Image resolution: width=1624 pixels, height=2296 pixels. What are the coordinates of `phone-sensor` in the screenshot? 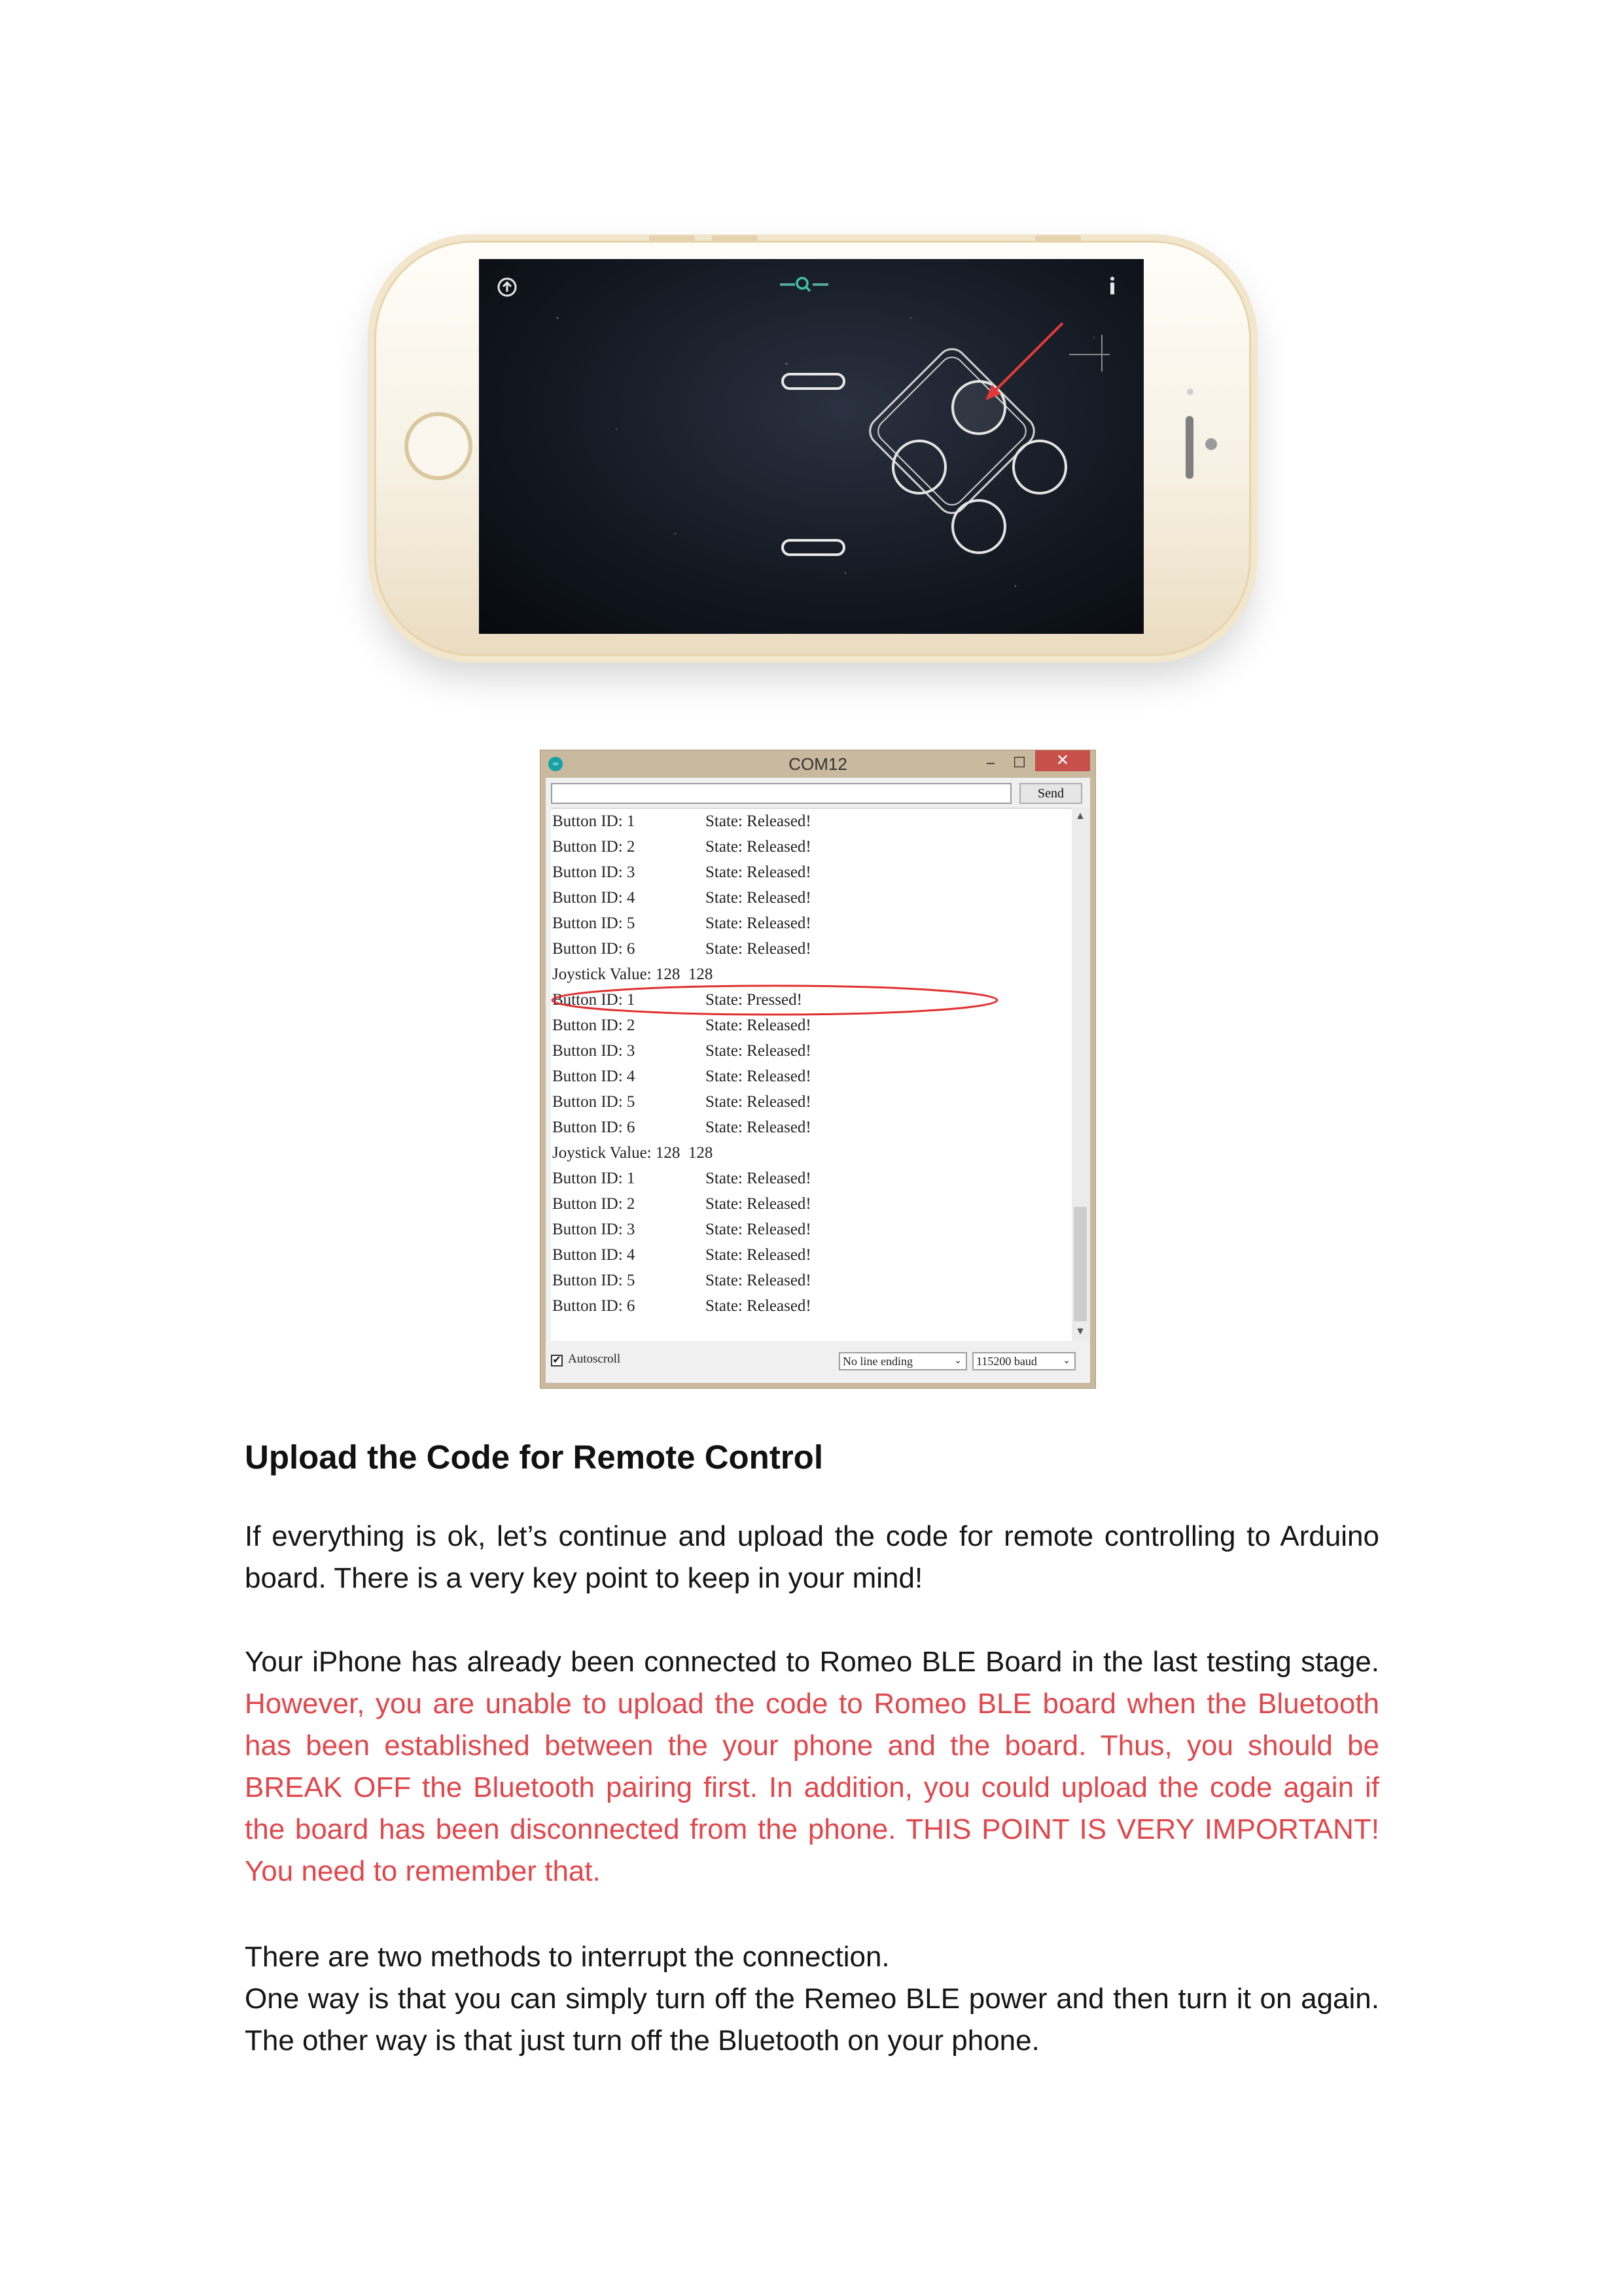 It's located at (1190, 392).